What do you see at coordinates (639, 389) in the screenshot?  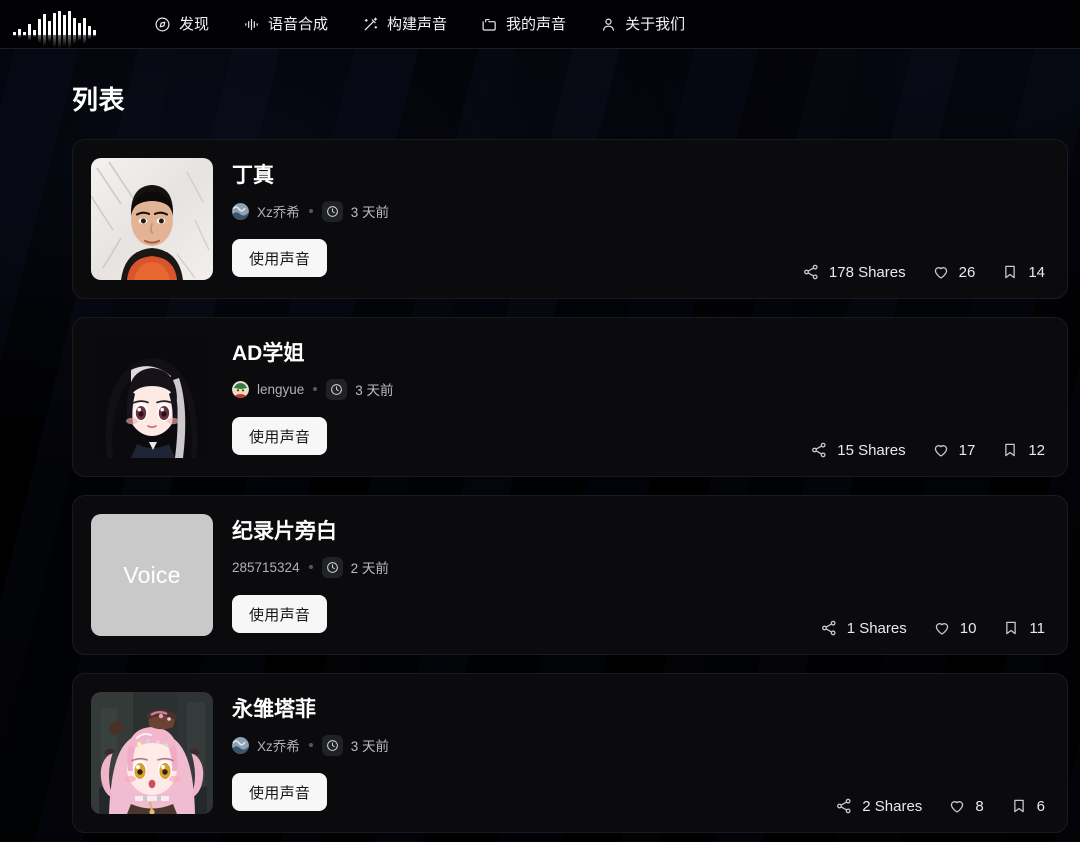 I see `voice-meta: lengyue 3 天前` at bounding box center [639, 389].